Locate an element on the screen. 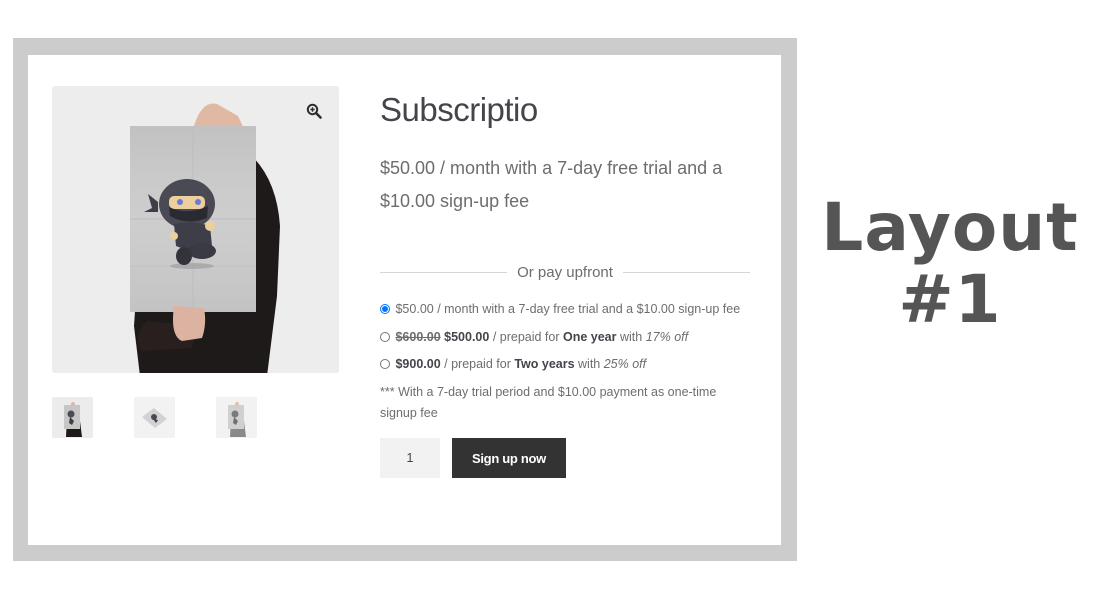 Image resolution: width=1105 pixels, height=600 pixels. upfront-divider: Or pay upfront is located at coordinates (565, 272).